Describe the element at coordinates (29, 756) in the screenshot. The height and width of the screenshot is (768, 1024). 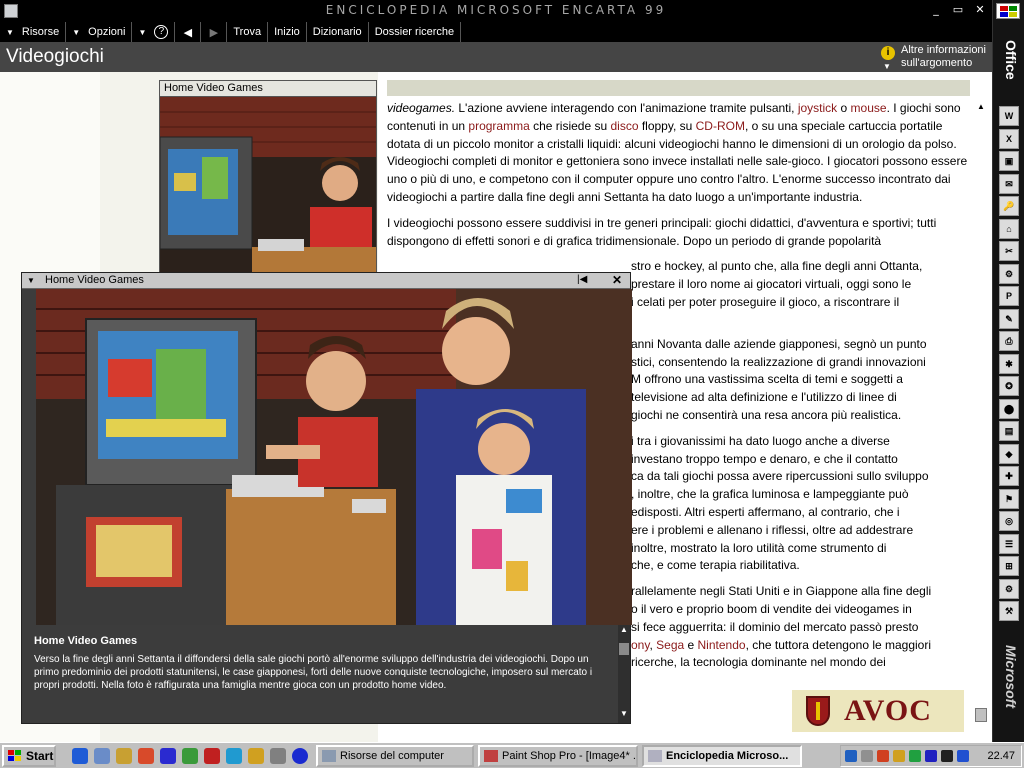
I see `start-button: Start` at that location.